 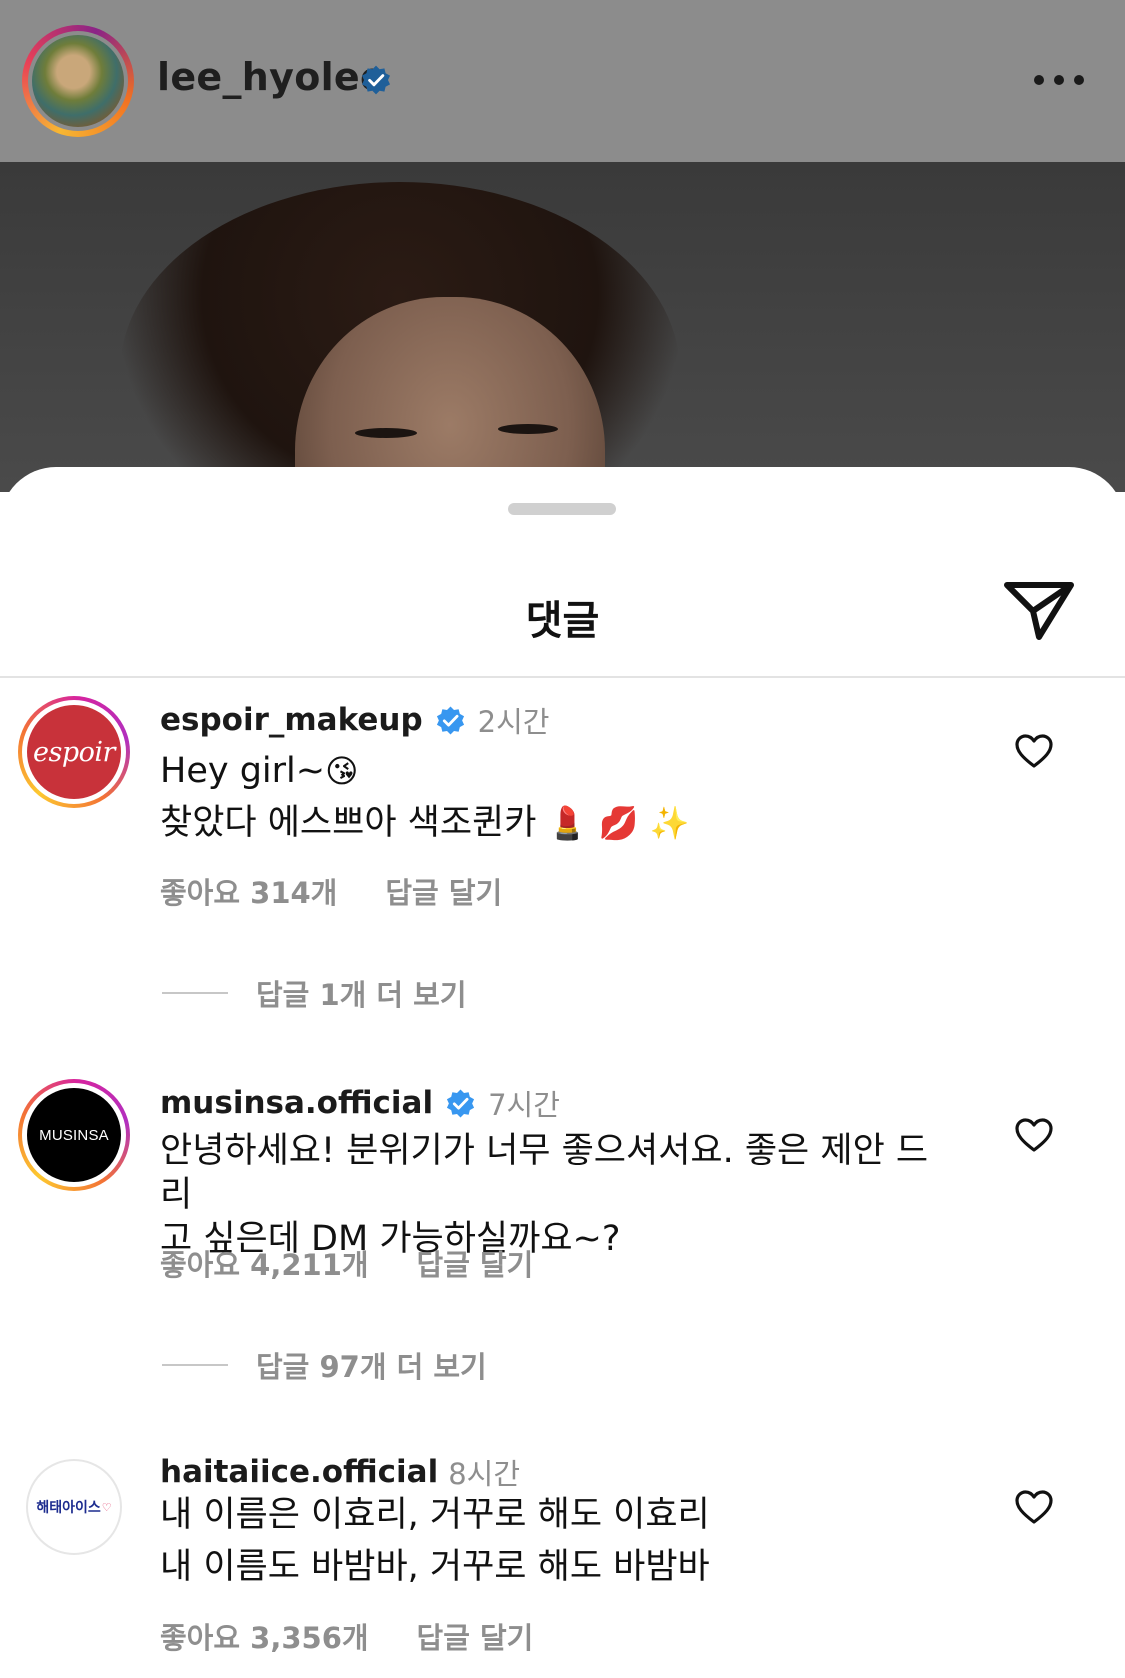 I want to click on haitai-logo-text: 해태아이스, so click(x=68, y=1508).